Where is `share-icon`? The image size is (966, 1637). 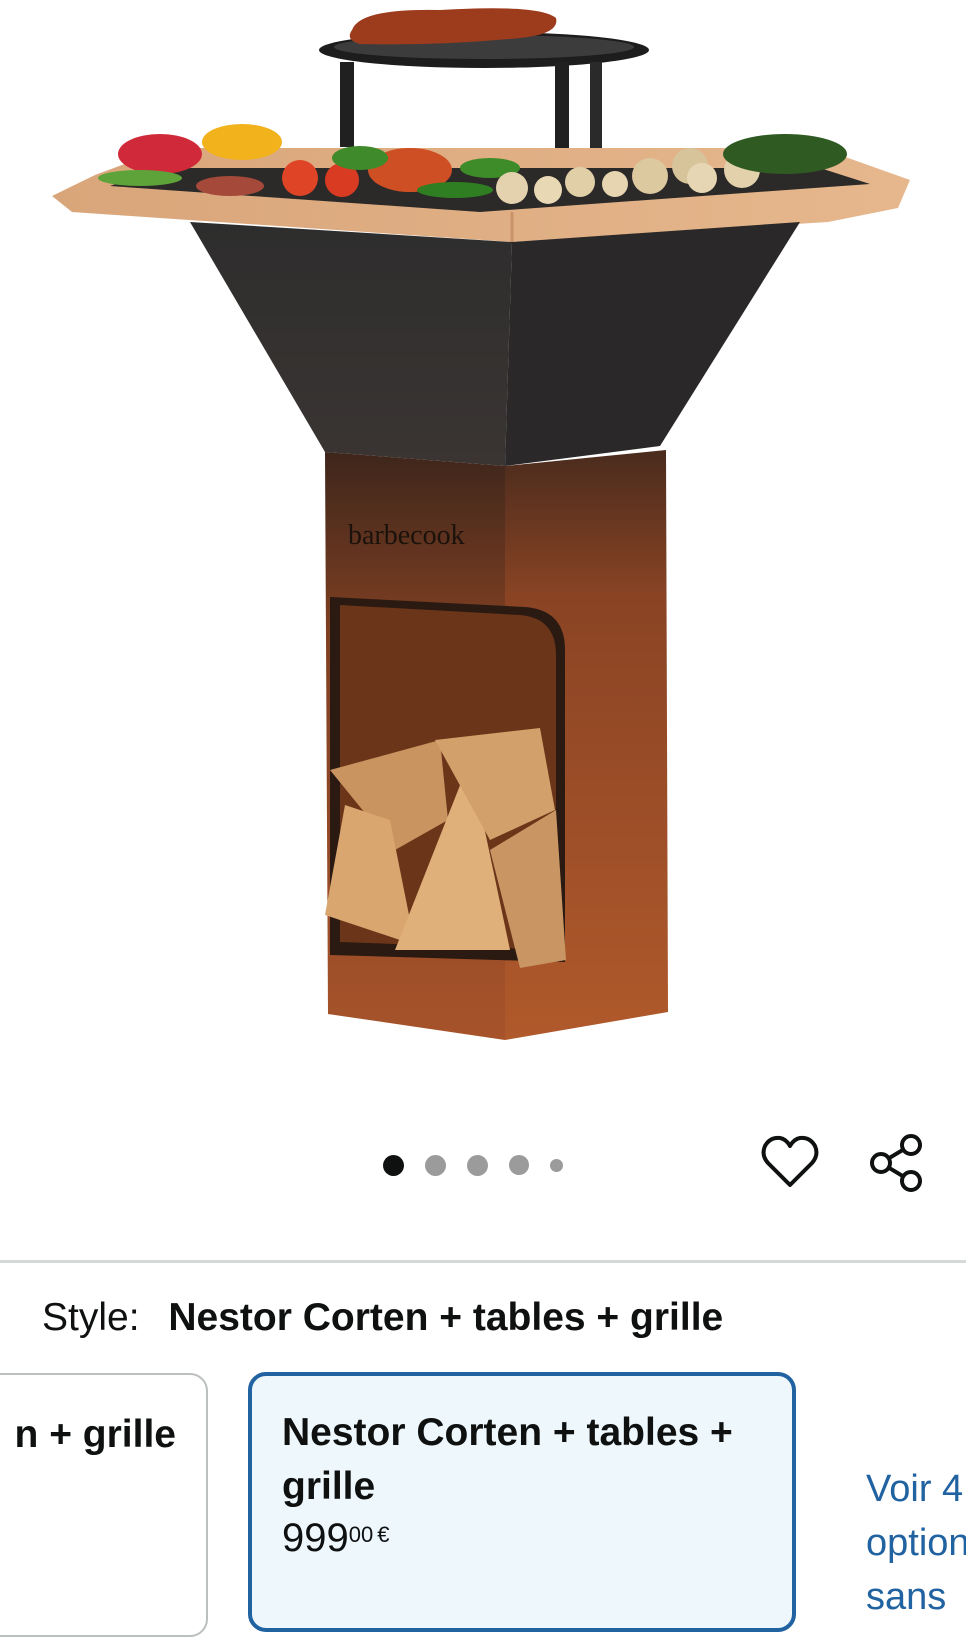 share-icon is located at coordinates (896, 1163).